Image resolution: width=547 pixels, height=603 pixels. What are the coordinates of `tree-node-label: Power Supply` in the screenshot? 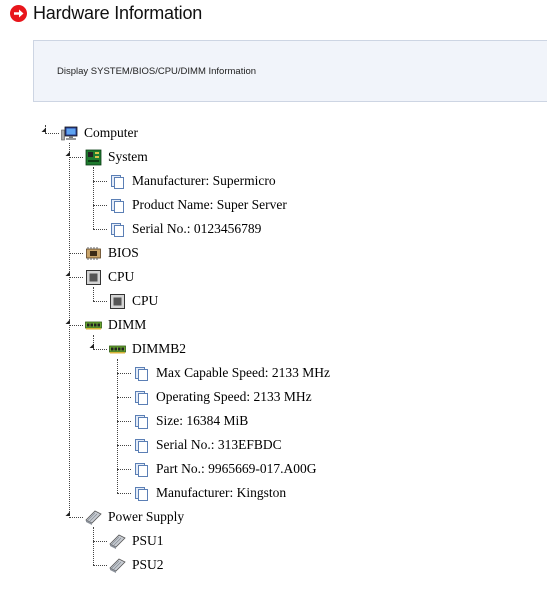 It's located at (146, 516).